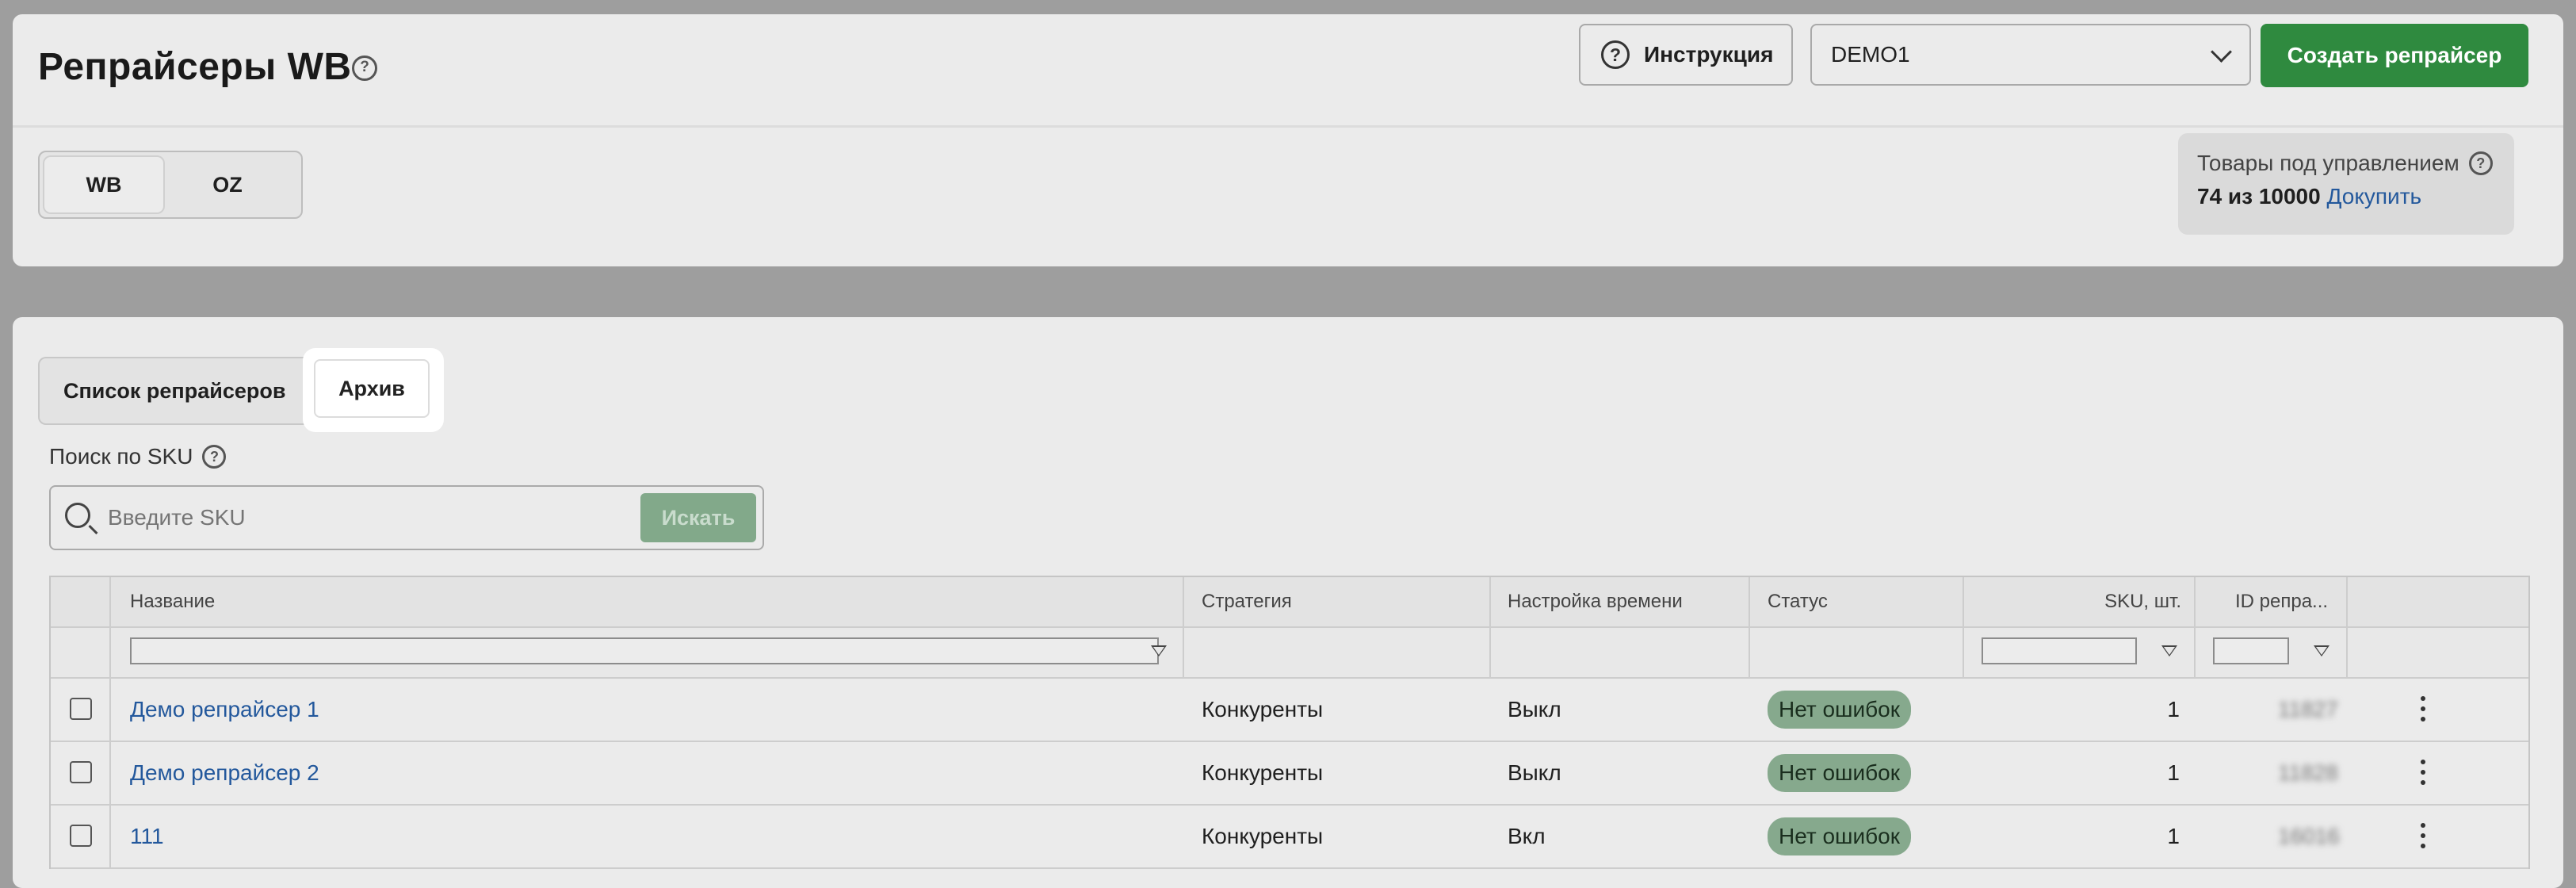  What do you see at coordinates (1709, 54) in the screenshot?
I see `instruction-label: Инструкция` at bounding box center [1709, 54].